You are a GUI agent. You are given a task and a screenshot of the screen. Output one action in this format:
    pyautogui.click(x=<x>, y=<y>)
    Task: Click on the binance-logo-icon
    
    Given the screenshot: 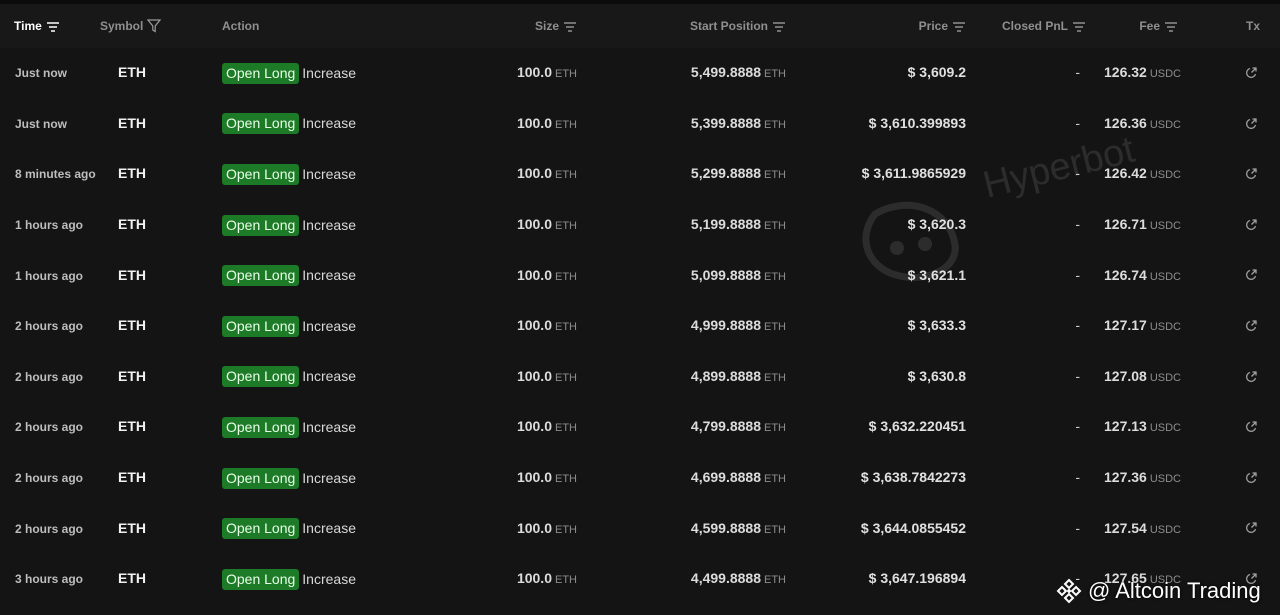 What is the action you would take?
    pyautogui.click(x=1069, y=591)
    